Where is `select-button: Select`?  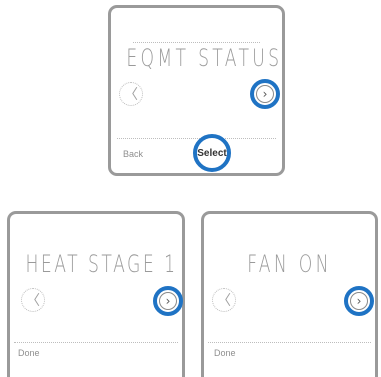
select-button: Select is located at coordinates (212, 153).